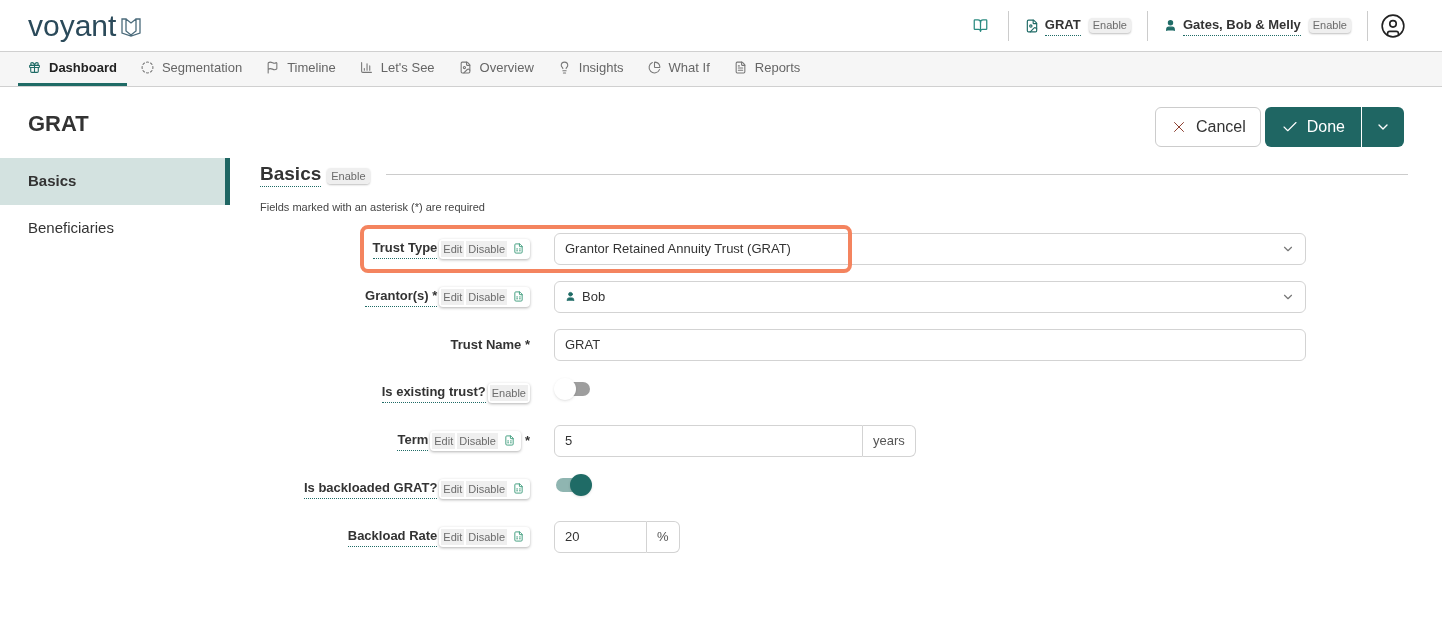 This screenshot has height=633, width=1442. What do you see at coordinates (191, 69) in the screenshot?
I see `nav-tab: Segmentation` at bounding box center [191, 69].